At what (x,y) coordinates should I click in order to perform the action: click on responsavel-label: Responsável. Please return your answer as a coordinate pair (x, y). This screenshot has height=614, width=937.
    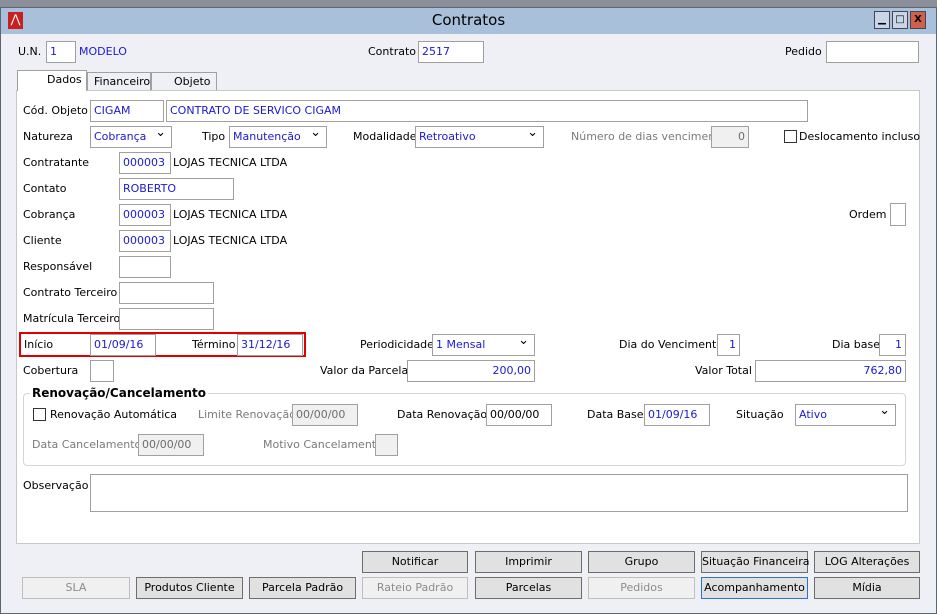
    Looking at the image, I should click on (58, 266).